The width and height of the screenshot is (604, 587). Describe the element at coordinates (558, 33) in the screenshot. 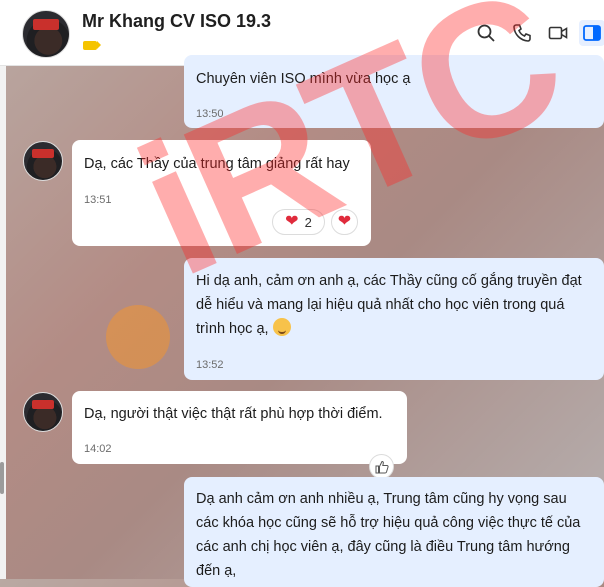

I see `video-call-icon` at that location.